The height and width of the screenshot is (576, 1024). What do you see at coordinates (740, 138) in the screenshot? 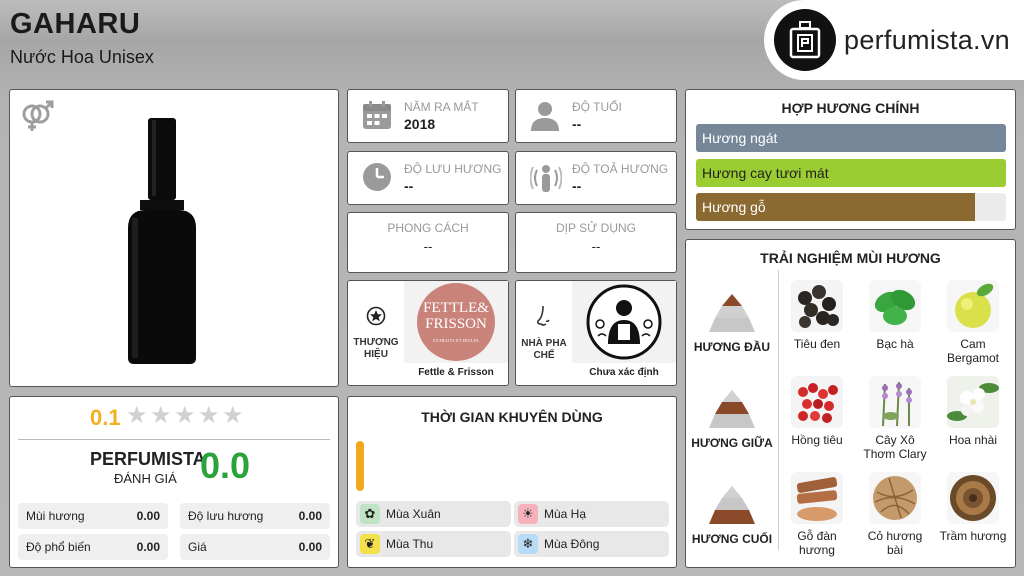
I see `accord-label: Hương ngát` at bounding box center [740, 138].